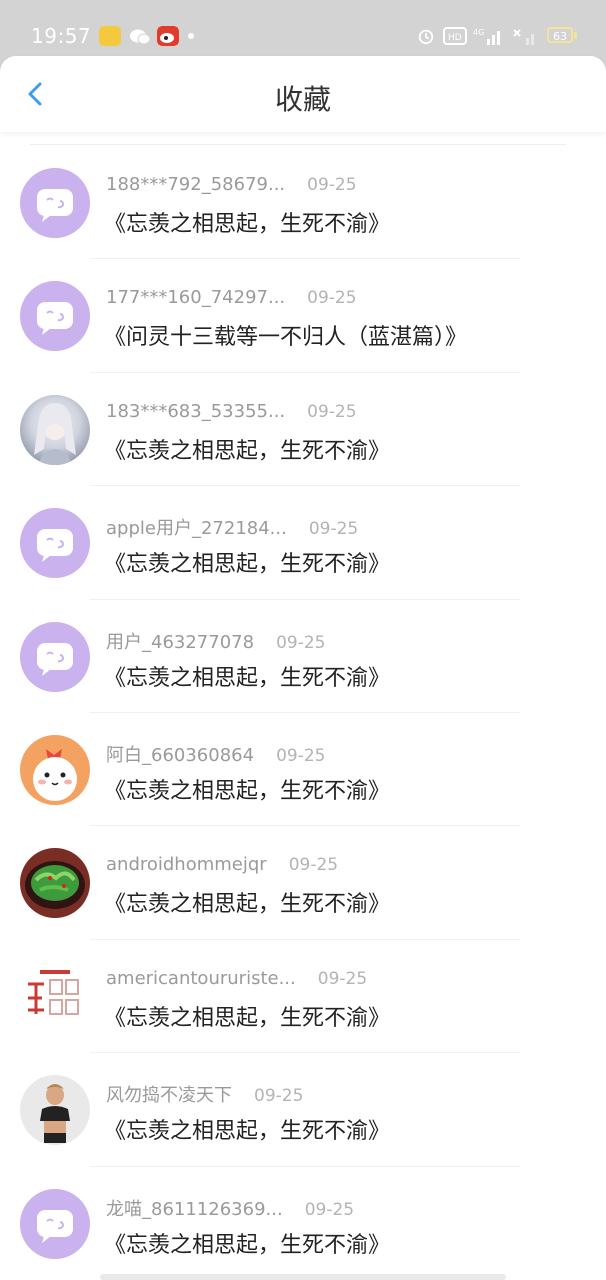 The height and width of the screenshot is (1280, 606). What do you see at coordinates (205, 1096) in the screenshot?
I see `user-name: 风勿捣不凌天下 09-25` at bounding box center [205, 1096].